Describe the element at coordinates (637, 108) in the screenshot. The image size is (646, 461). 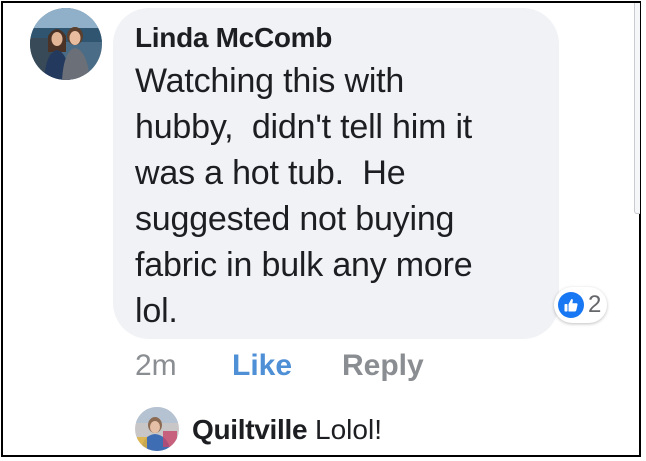
I see `scrollbar` at that location.